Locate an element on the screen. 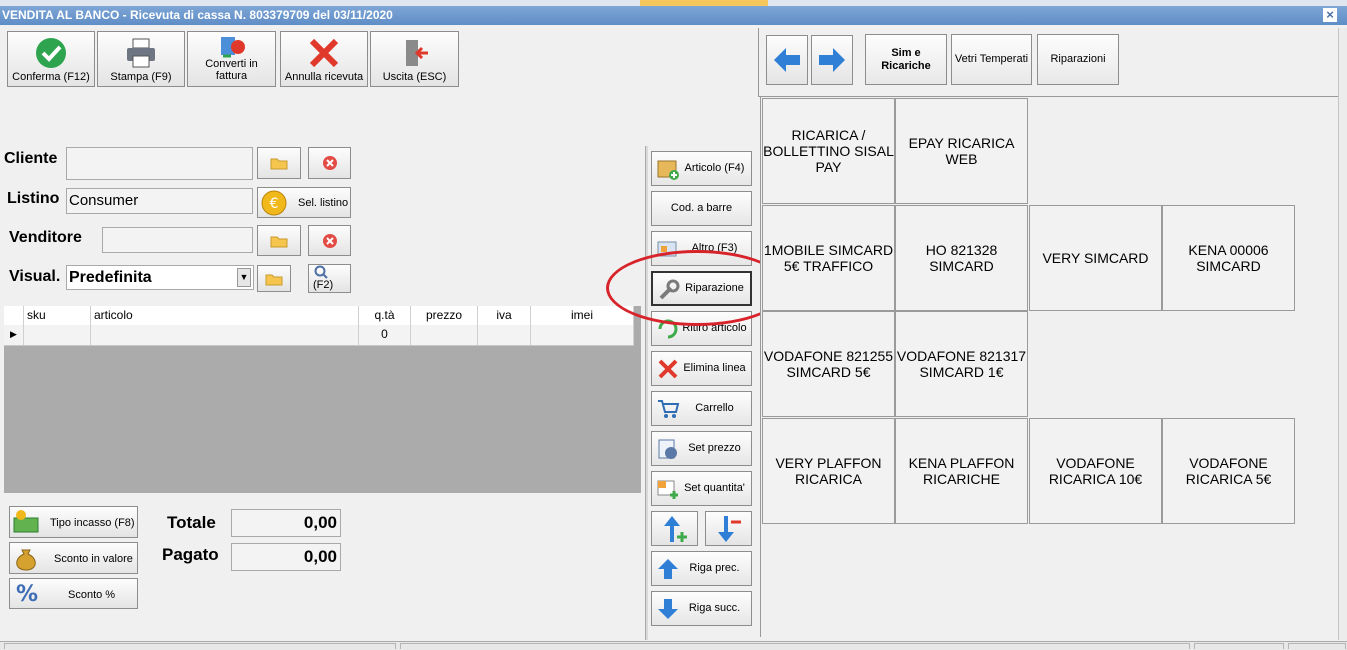 This screenshot has height=650, width=1347. cliente-clear-button is located at coordinates (329, 163).